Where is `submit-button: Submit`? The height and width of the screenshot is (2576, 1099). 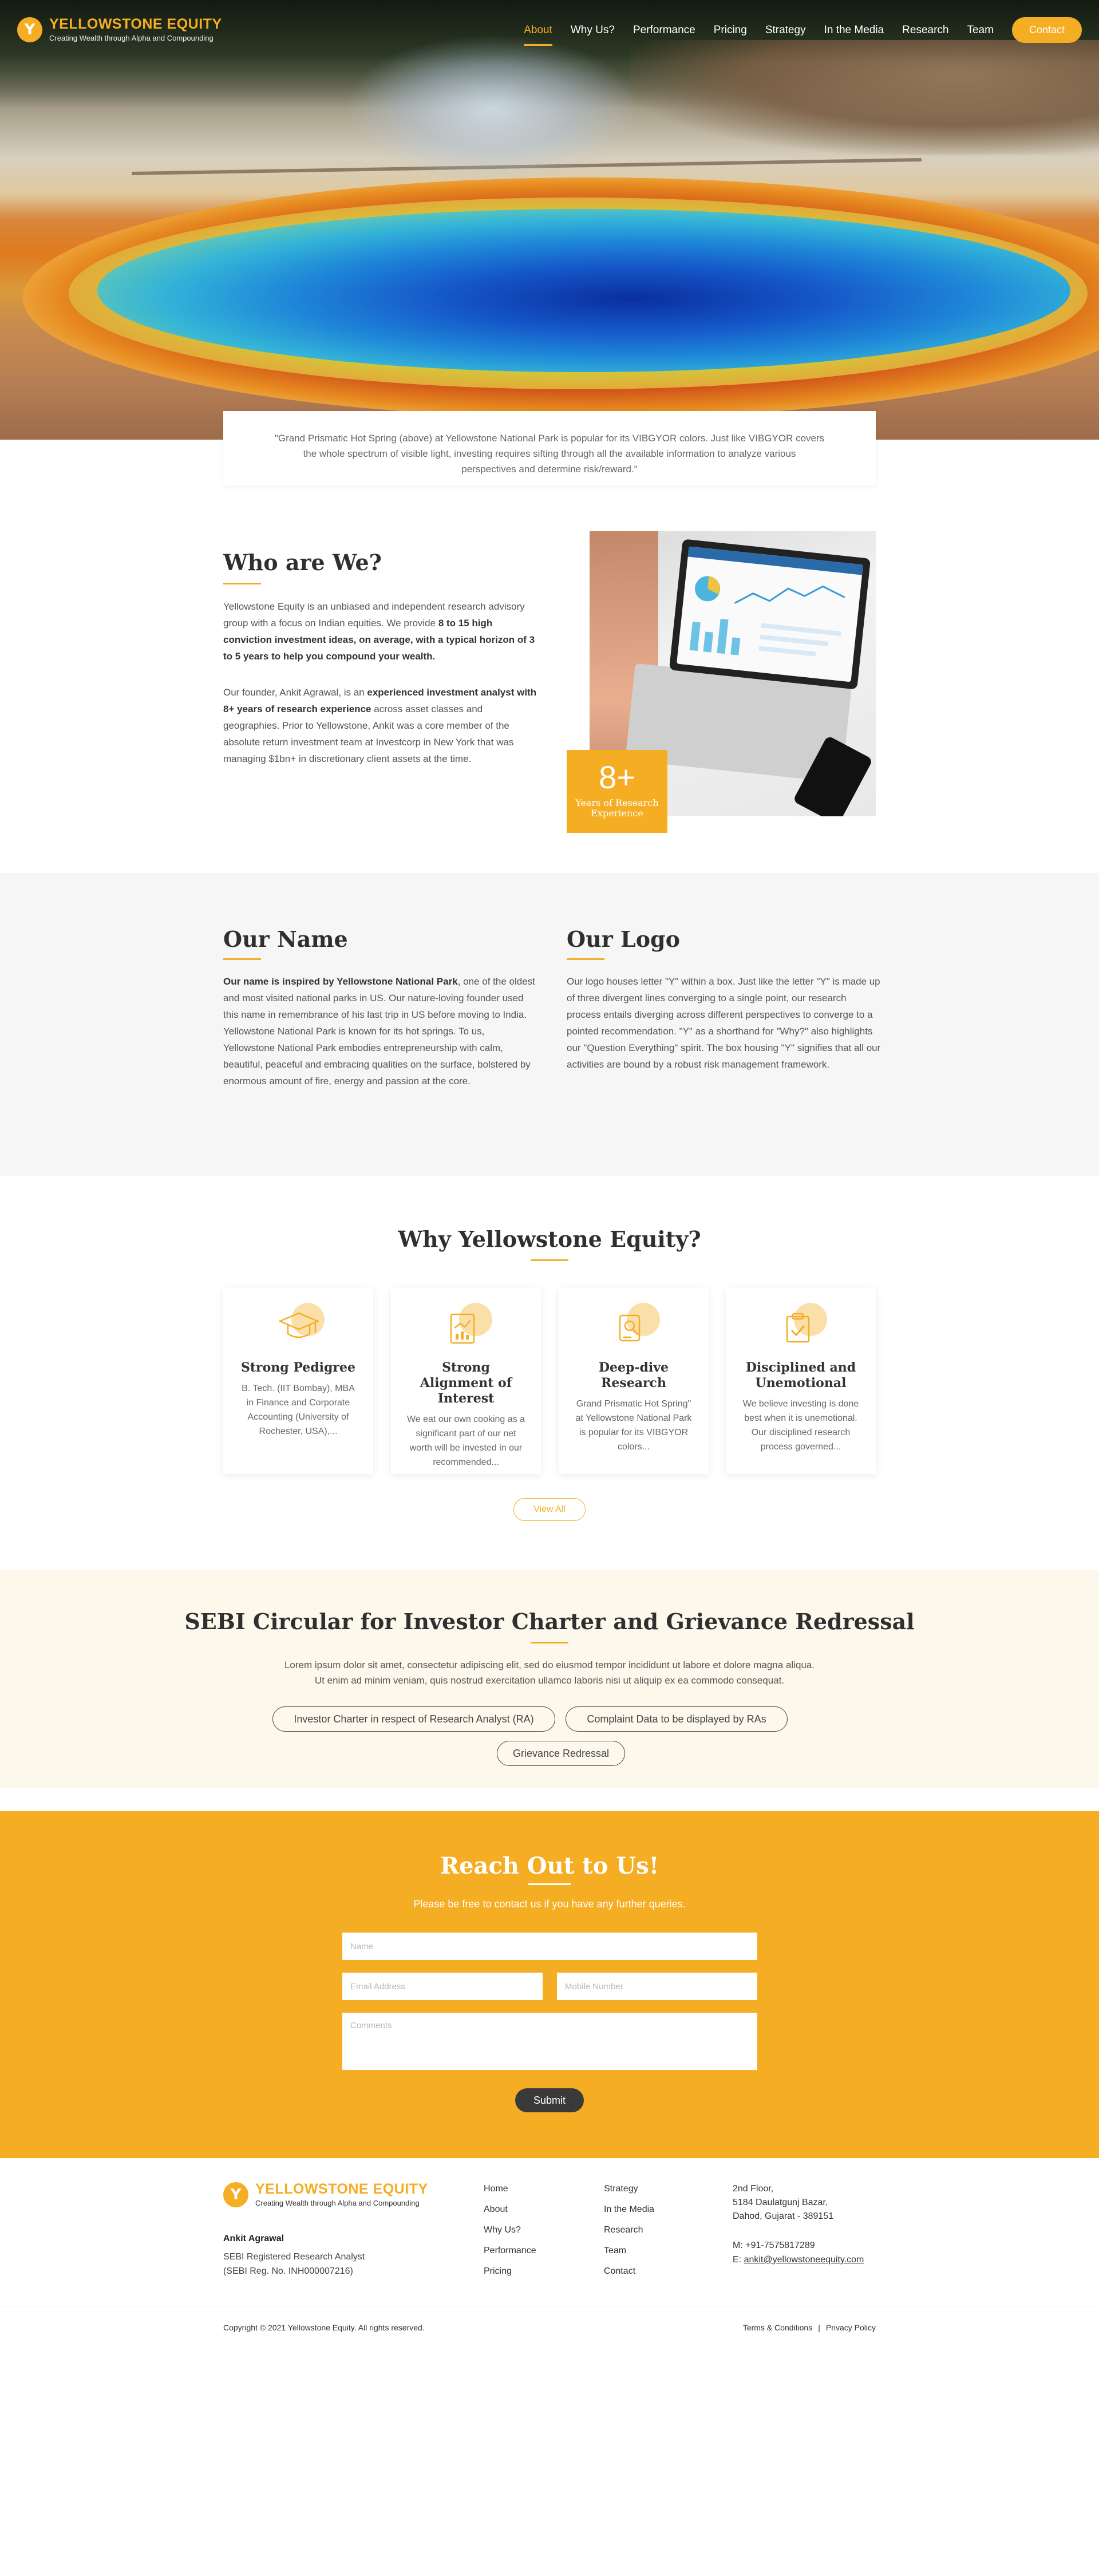 submit-button: Submit is located at coordinates (549, 2100).